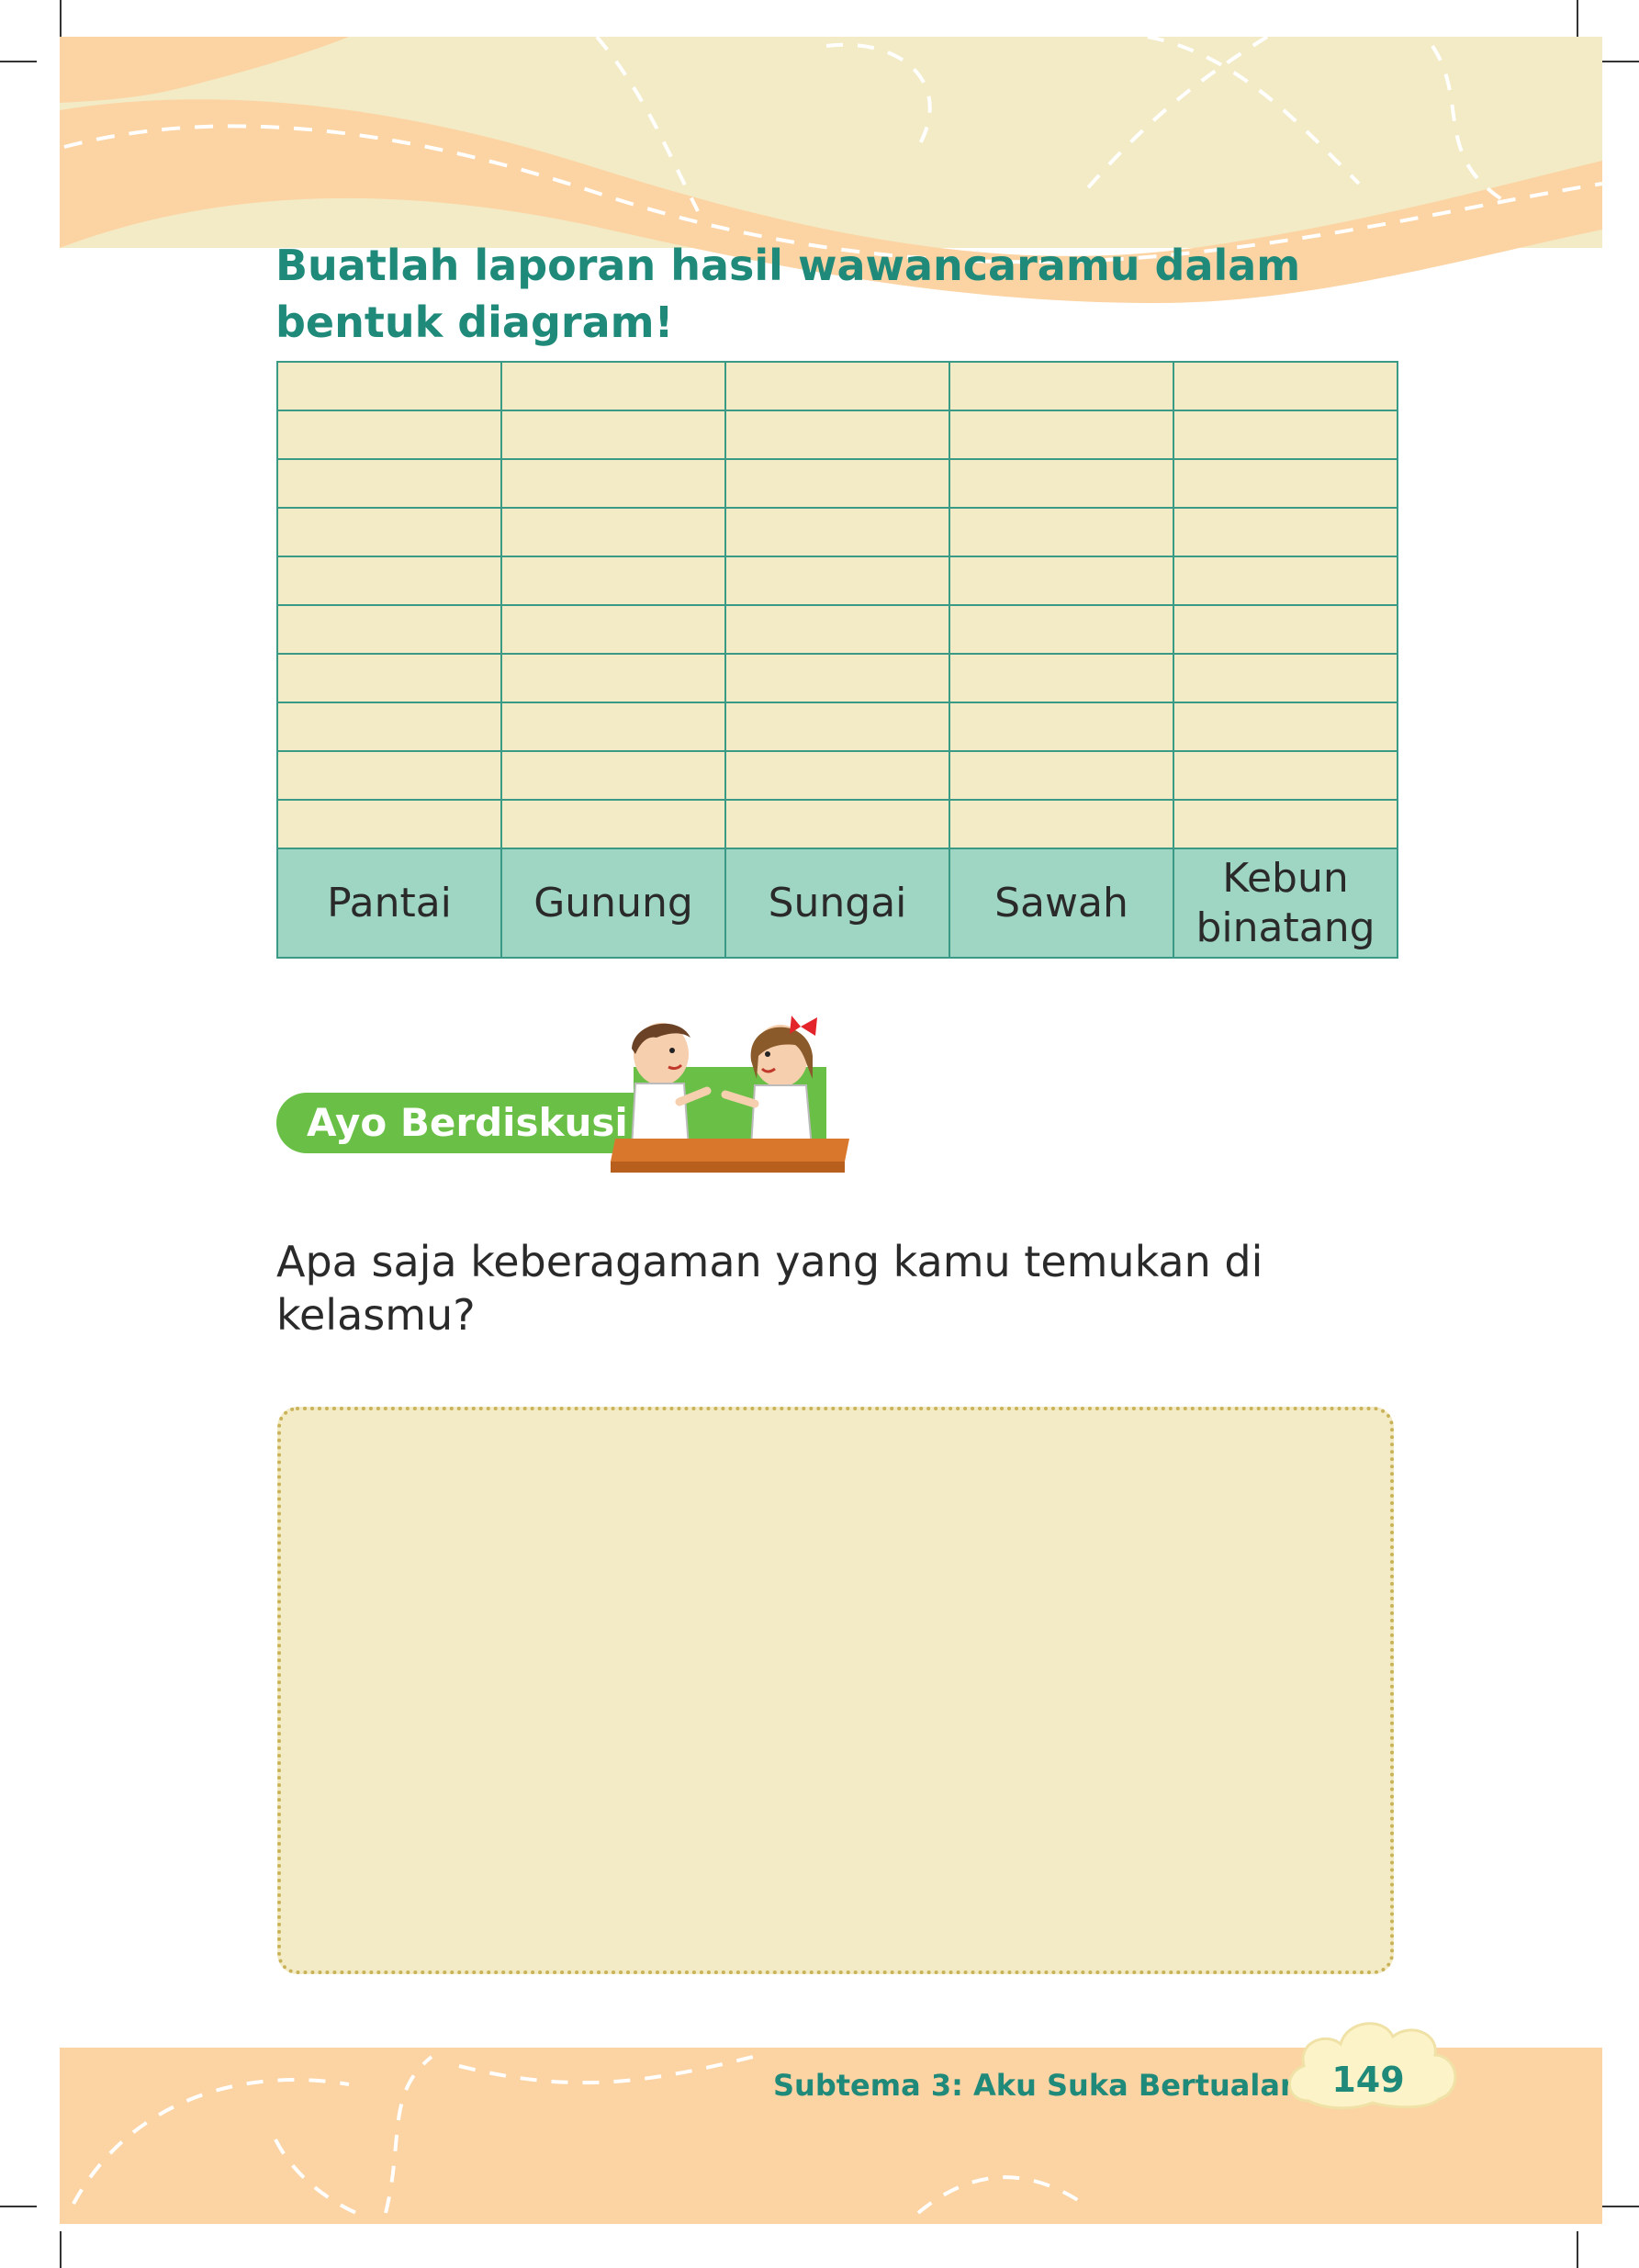  I want to click on category-cell: Gunung, so click(613, 904).